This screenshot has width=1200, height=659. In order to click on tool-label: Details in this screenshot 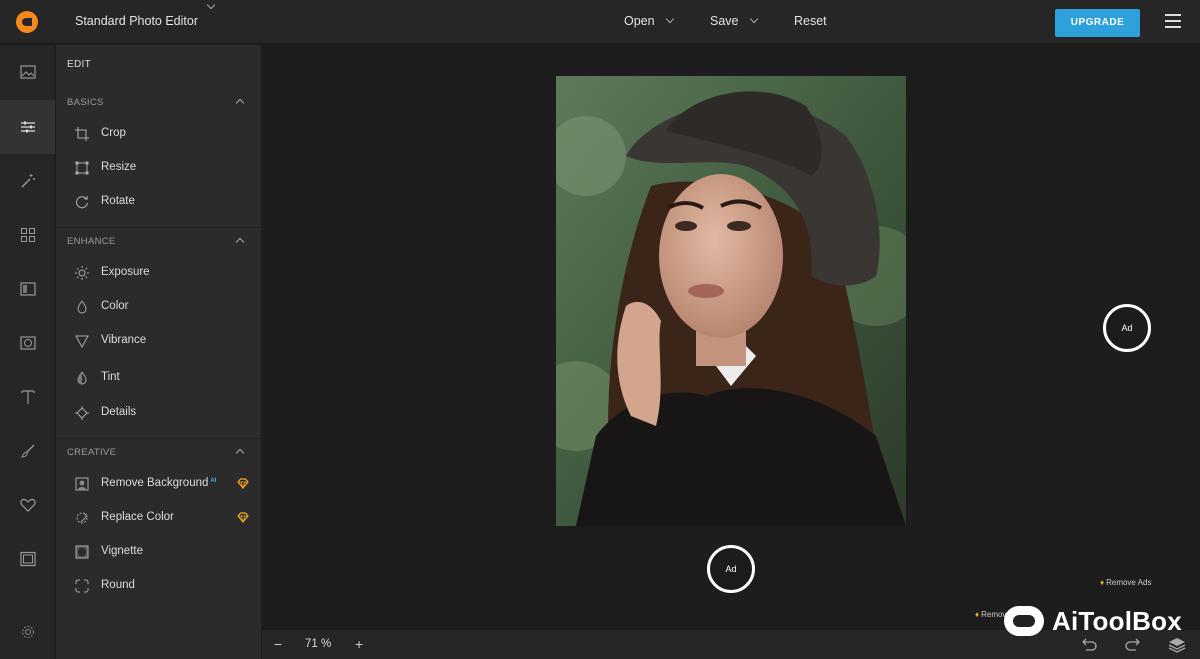, I will do `click(119, 412)`.